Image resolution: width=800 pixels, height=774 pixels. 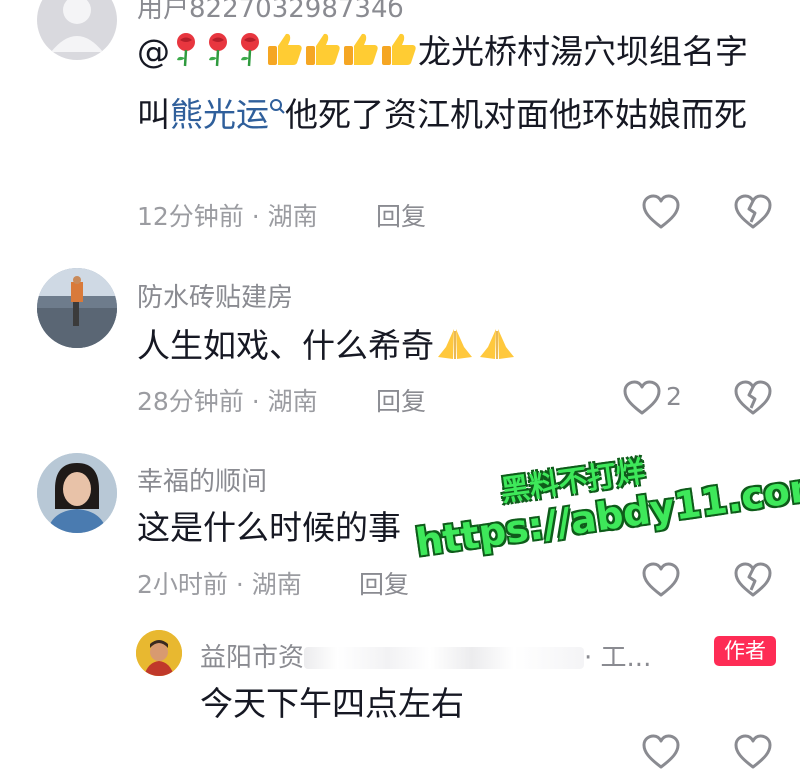 I want to click on username-blurred, so click(x=444, y=658).